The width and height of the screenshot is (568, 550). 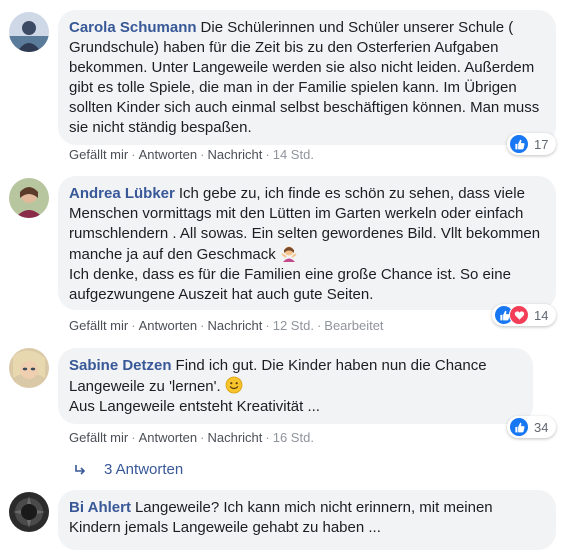 I want to click on comment-timestamp: 14 Std., so click(x=293, y=154).